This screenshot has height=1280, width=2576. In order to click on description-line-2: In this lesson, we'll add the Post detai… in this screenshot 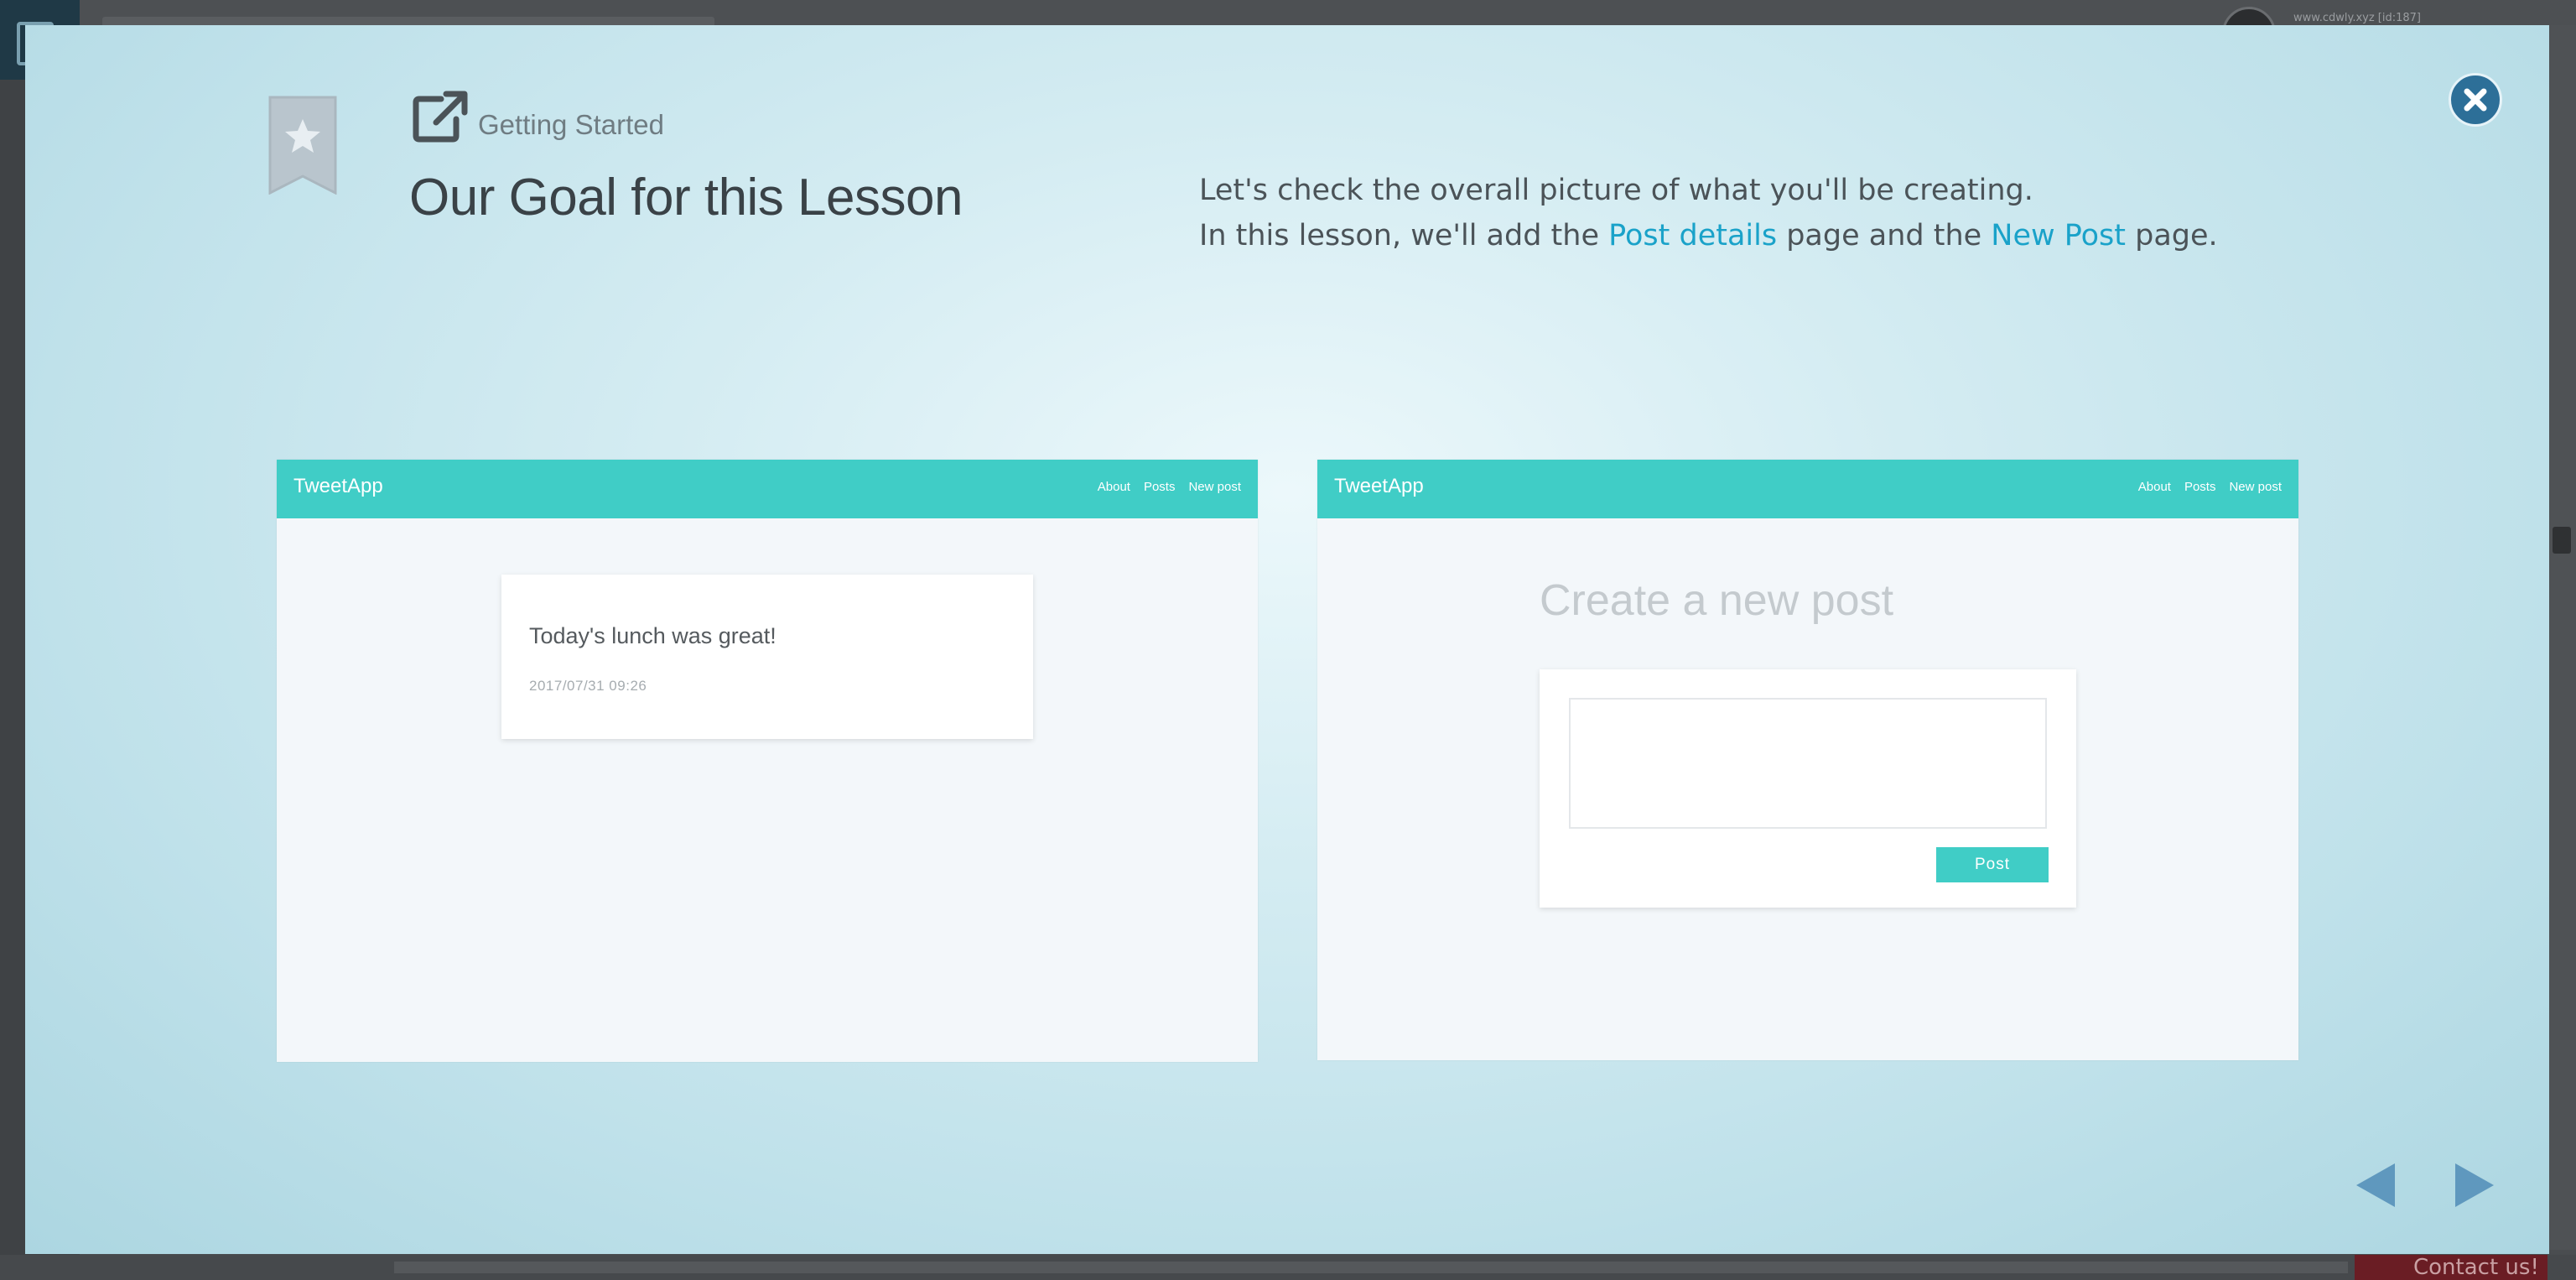, I will do `click(1708, 235)`.